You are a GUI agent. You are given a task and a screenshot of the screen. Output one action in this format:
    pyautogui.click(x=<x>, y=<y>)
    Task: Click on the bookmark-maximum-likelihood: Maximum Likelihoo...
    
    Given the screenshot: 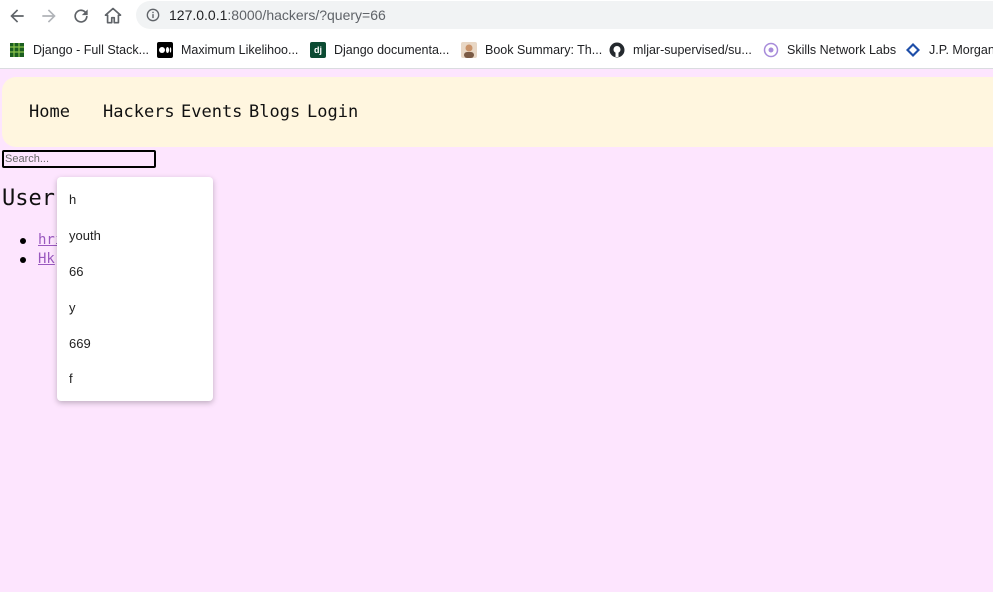 What is the action you would take?
    pyautogui.click(x=227, y=50)
    